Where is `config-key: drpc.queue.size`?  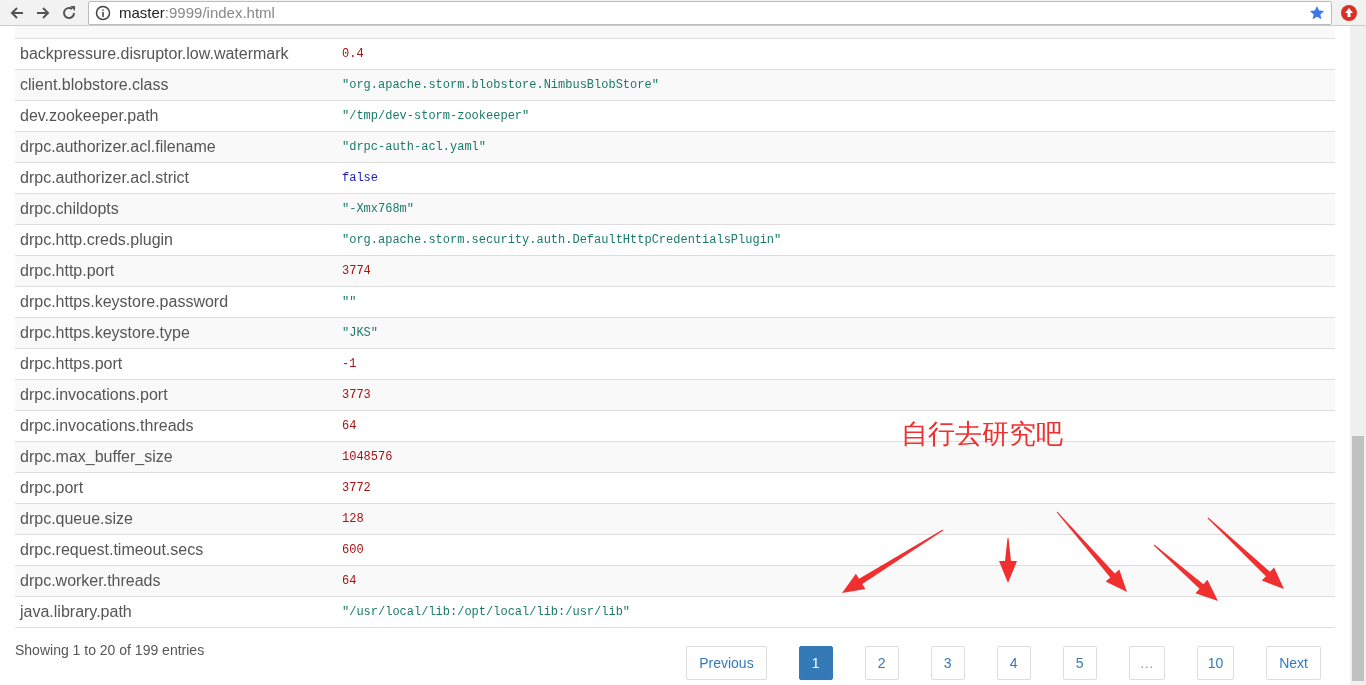
config-key: drpc.queue.size is located at coordinates (178, 519).